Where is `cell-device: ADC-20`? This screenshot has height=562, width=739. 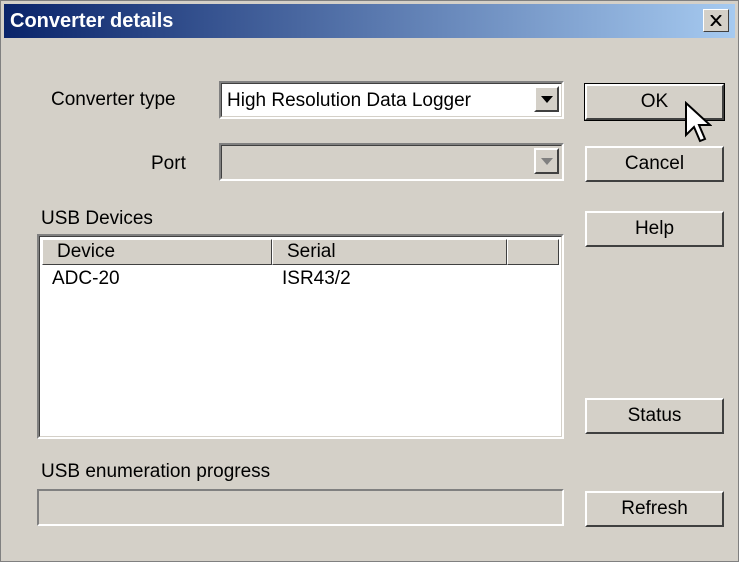 cell-device: ADC-20 is located at coordinates (86, 278).